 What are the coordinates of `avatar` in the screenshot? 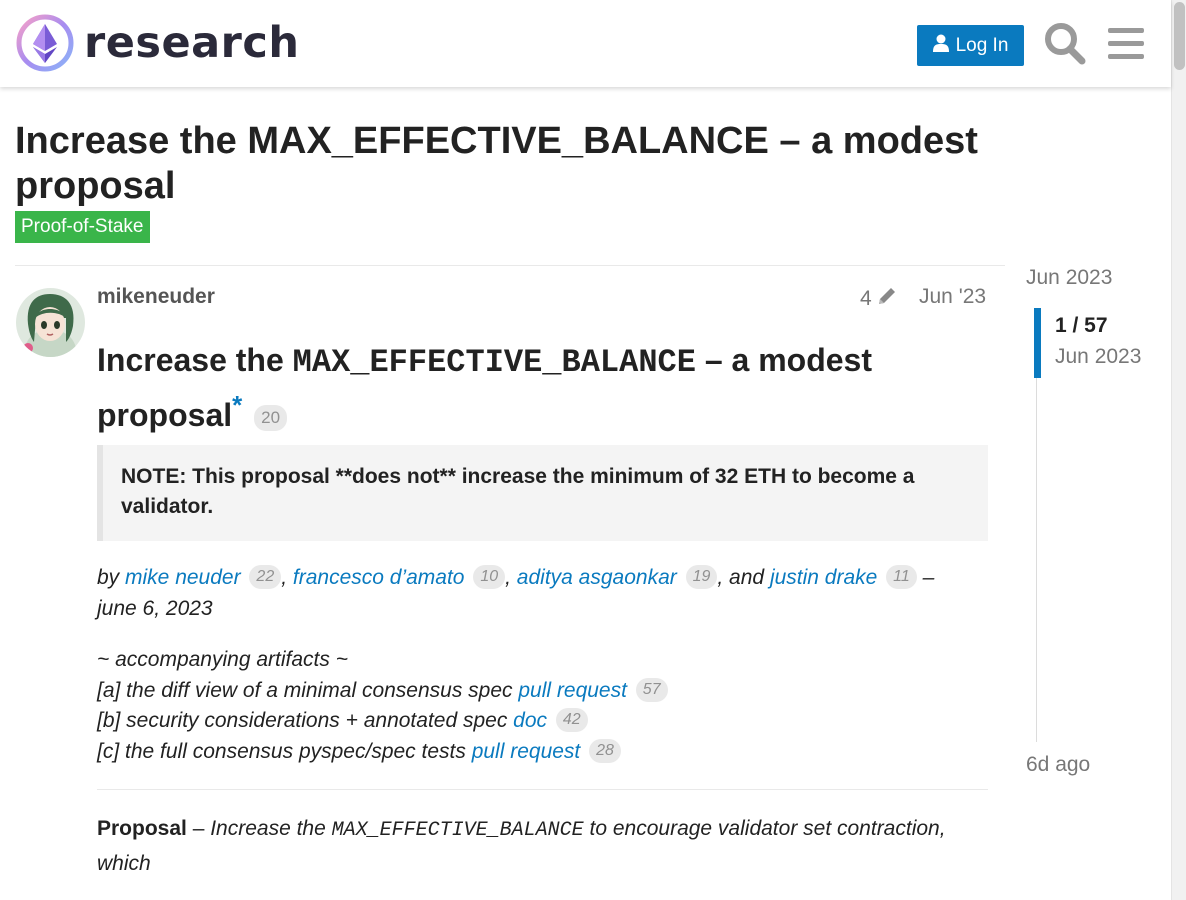 It's located at (50, 322).